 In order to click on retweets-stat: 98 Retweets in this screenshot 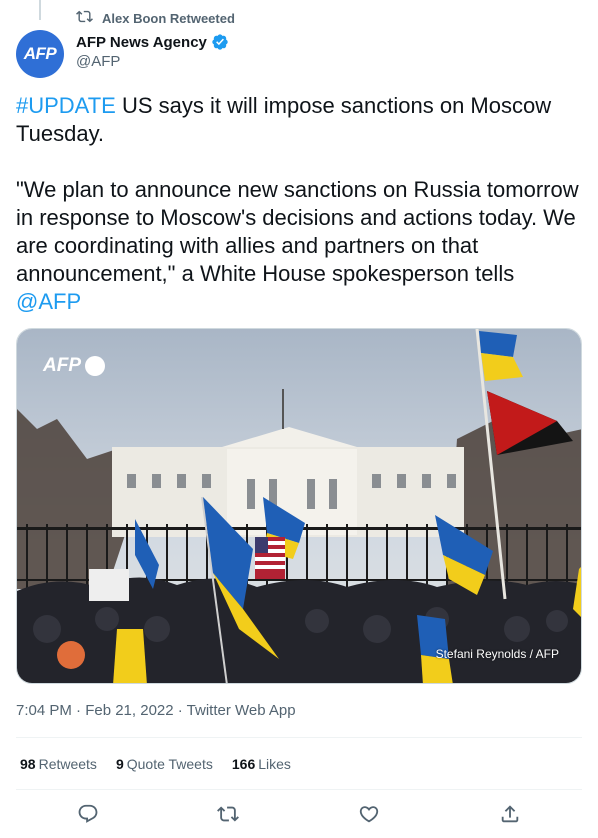, I will do `click(58, 764)`.